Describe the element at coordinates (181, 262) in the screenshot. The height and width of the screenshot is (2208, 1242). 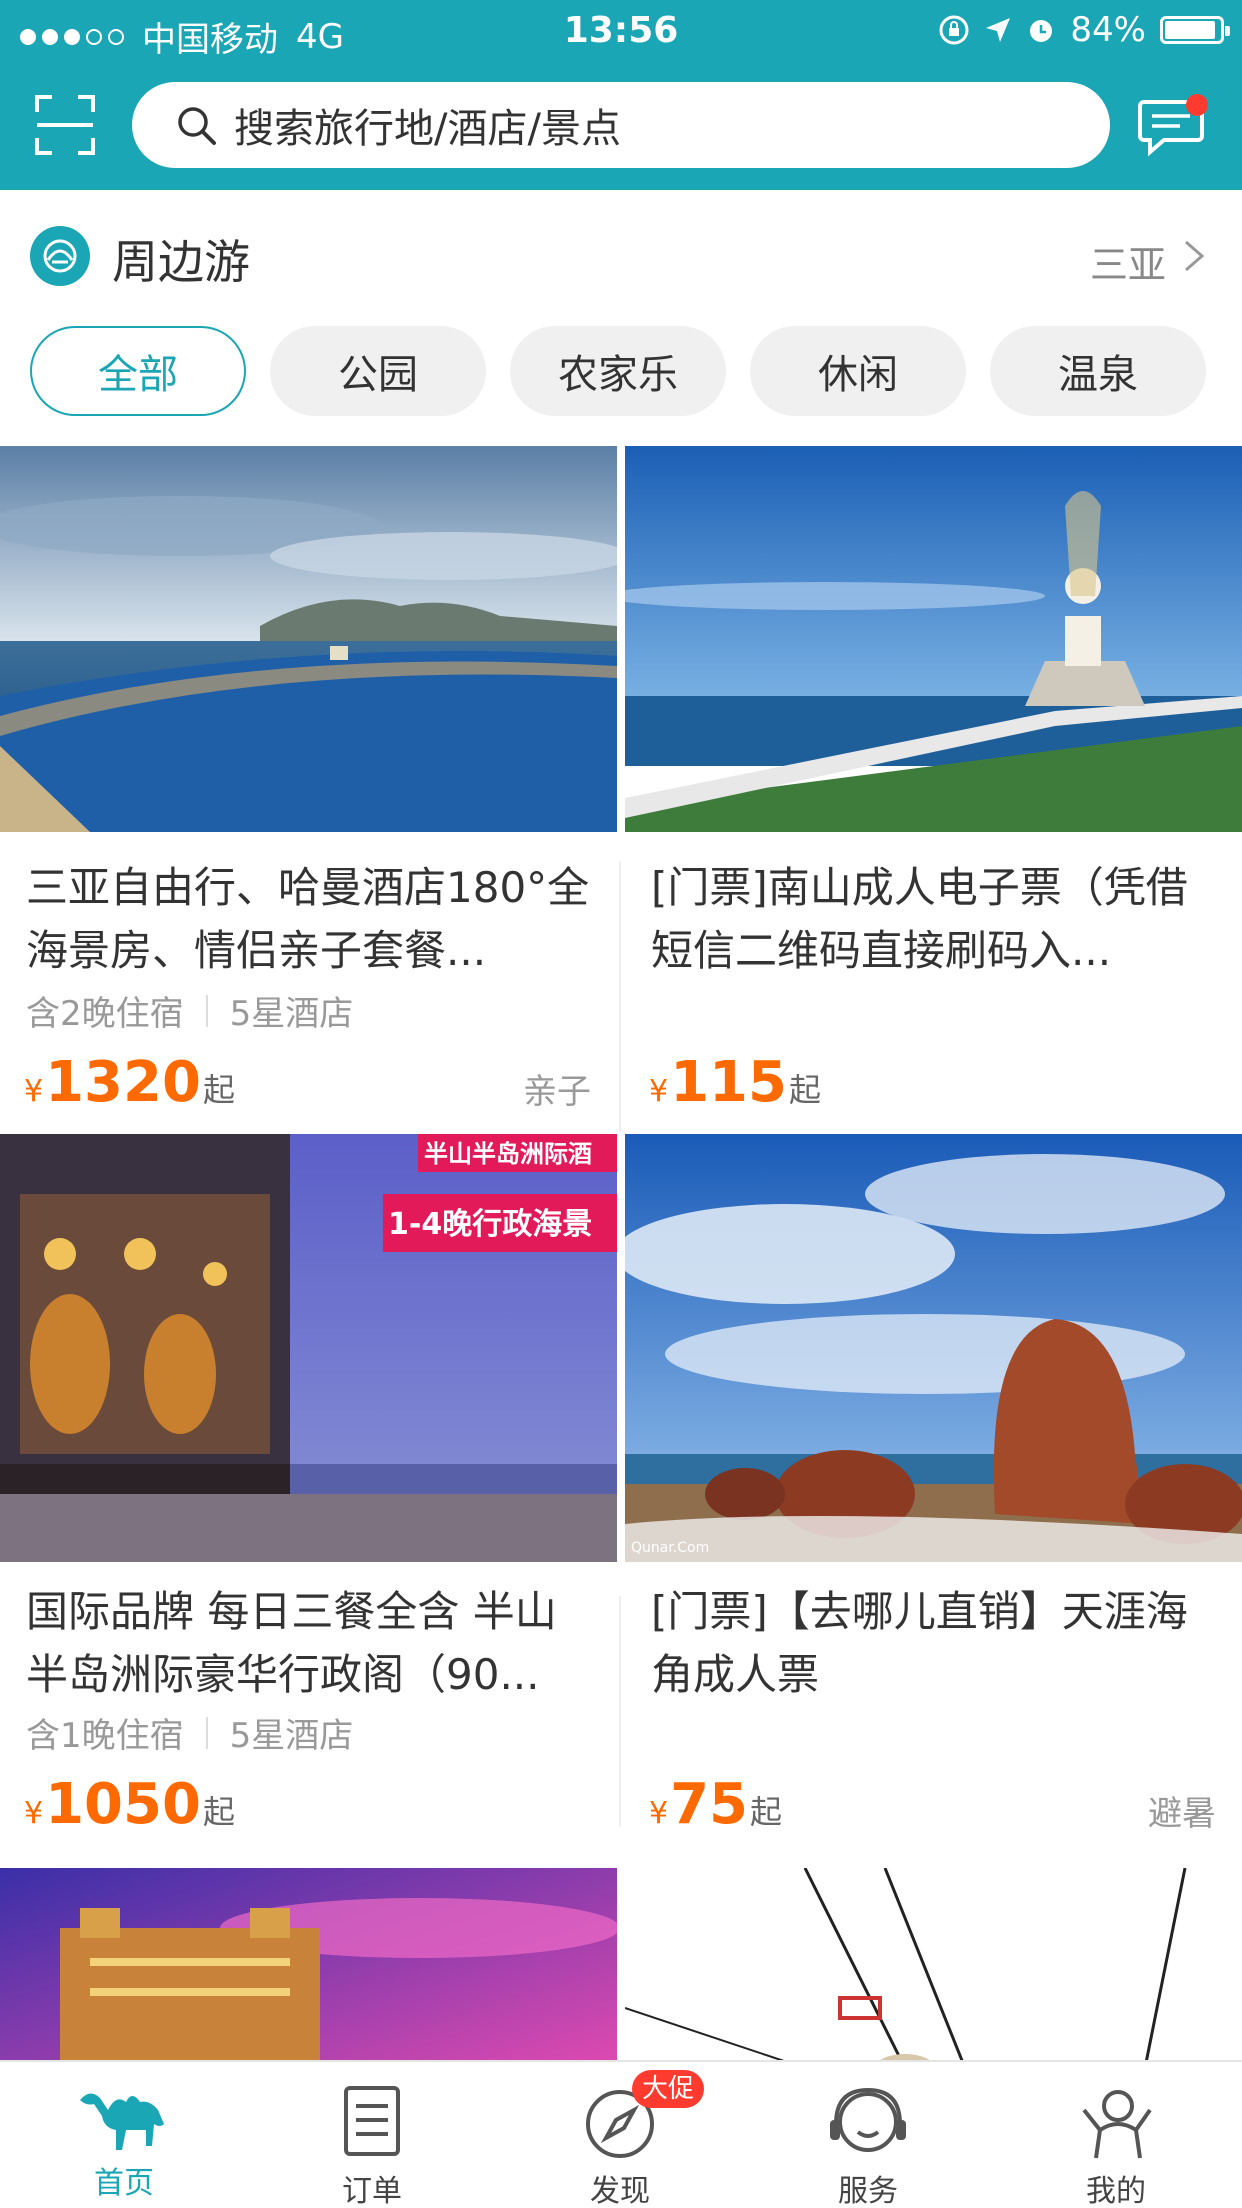
I see `nearby-title: 周边游` at that location.